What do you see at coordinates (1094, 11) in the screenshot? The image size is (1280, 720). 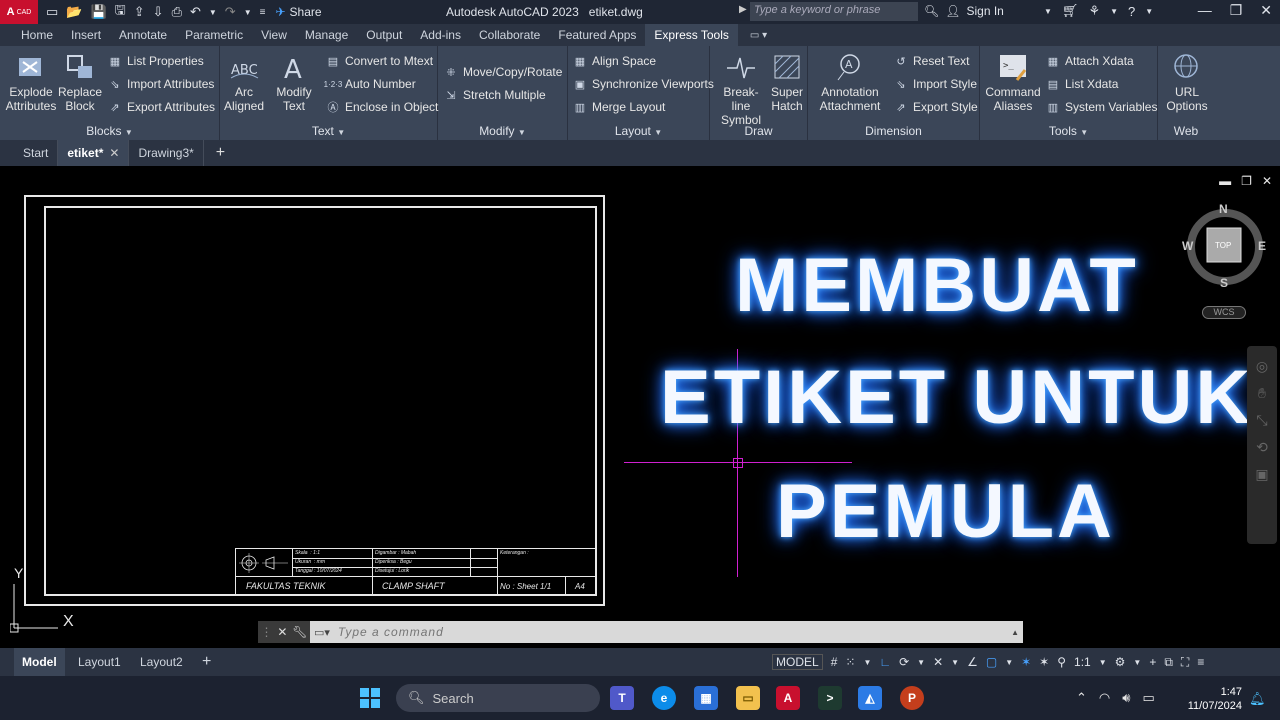 I see `exchange-icon: ⚘` at bounding box center [1094, 11].